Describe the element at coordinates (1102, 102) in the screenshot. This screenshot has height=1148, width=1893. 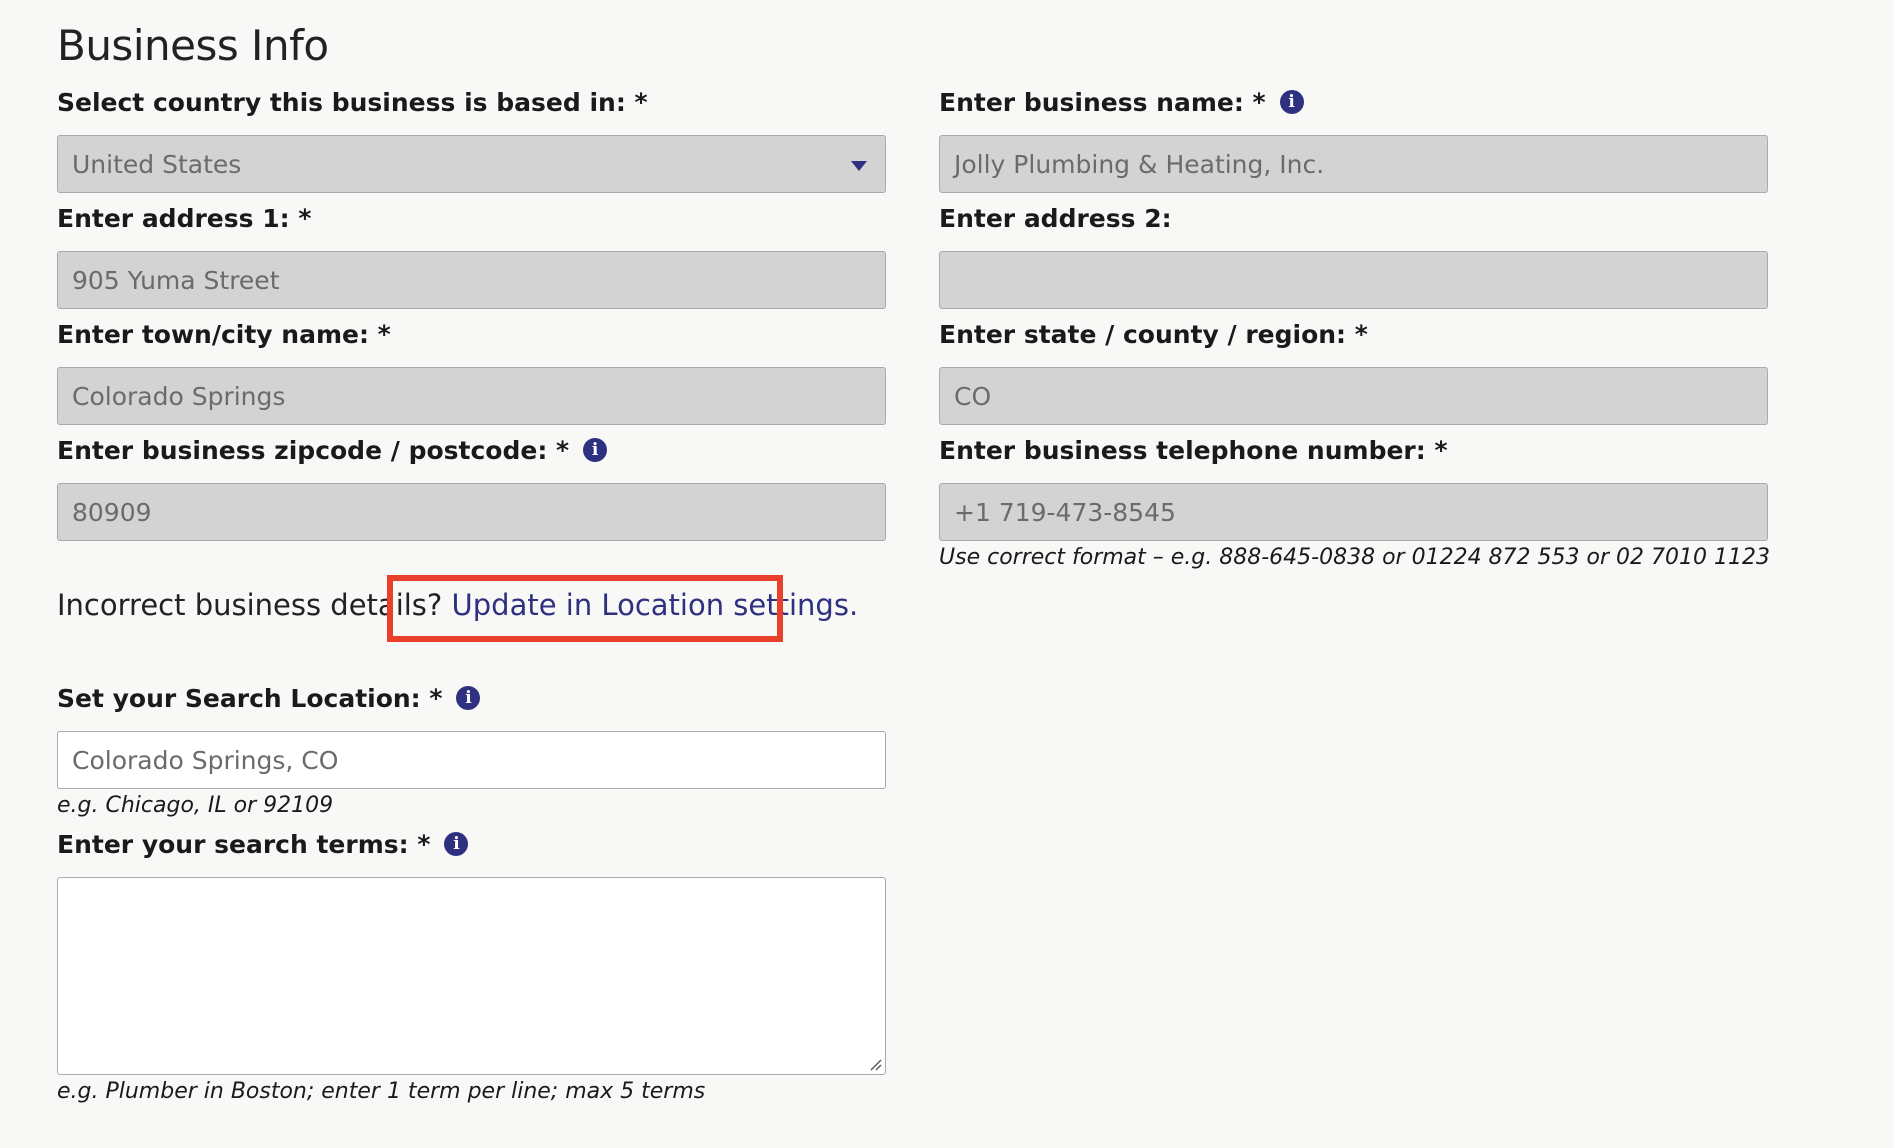
I see `business-name-label-text: Enter business name: *` at that location.